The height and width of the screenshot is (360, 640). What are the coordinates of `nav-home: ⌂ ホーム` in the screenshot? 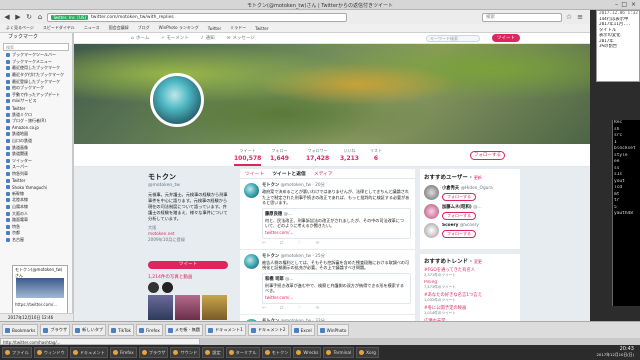 It's located at (140, 38).